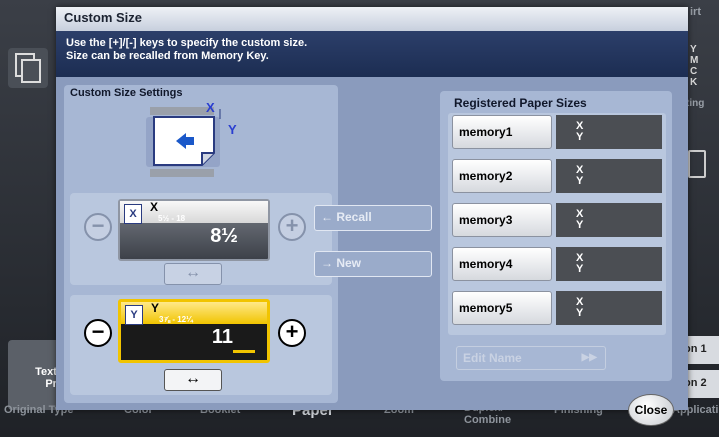 The image size is (719, 437). I want to click on memory-row: memory4 XY, so click(558, 265).